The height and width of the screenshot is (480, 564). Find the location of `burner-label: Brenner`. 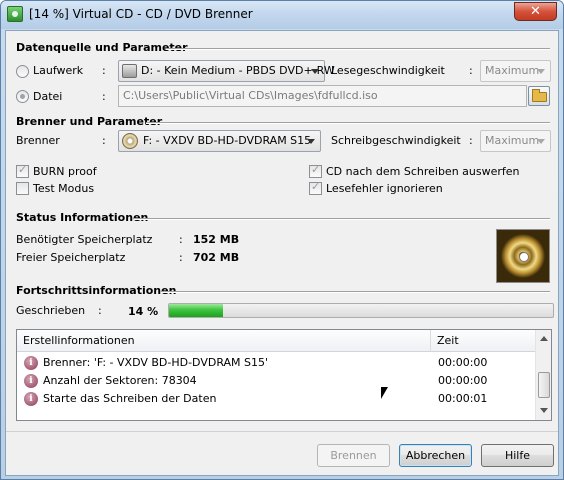

burner-label: Brenner is located at coordinates (38, 140).